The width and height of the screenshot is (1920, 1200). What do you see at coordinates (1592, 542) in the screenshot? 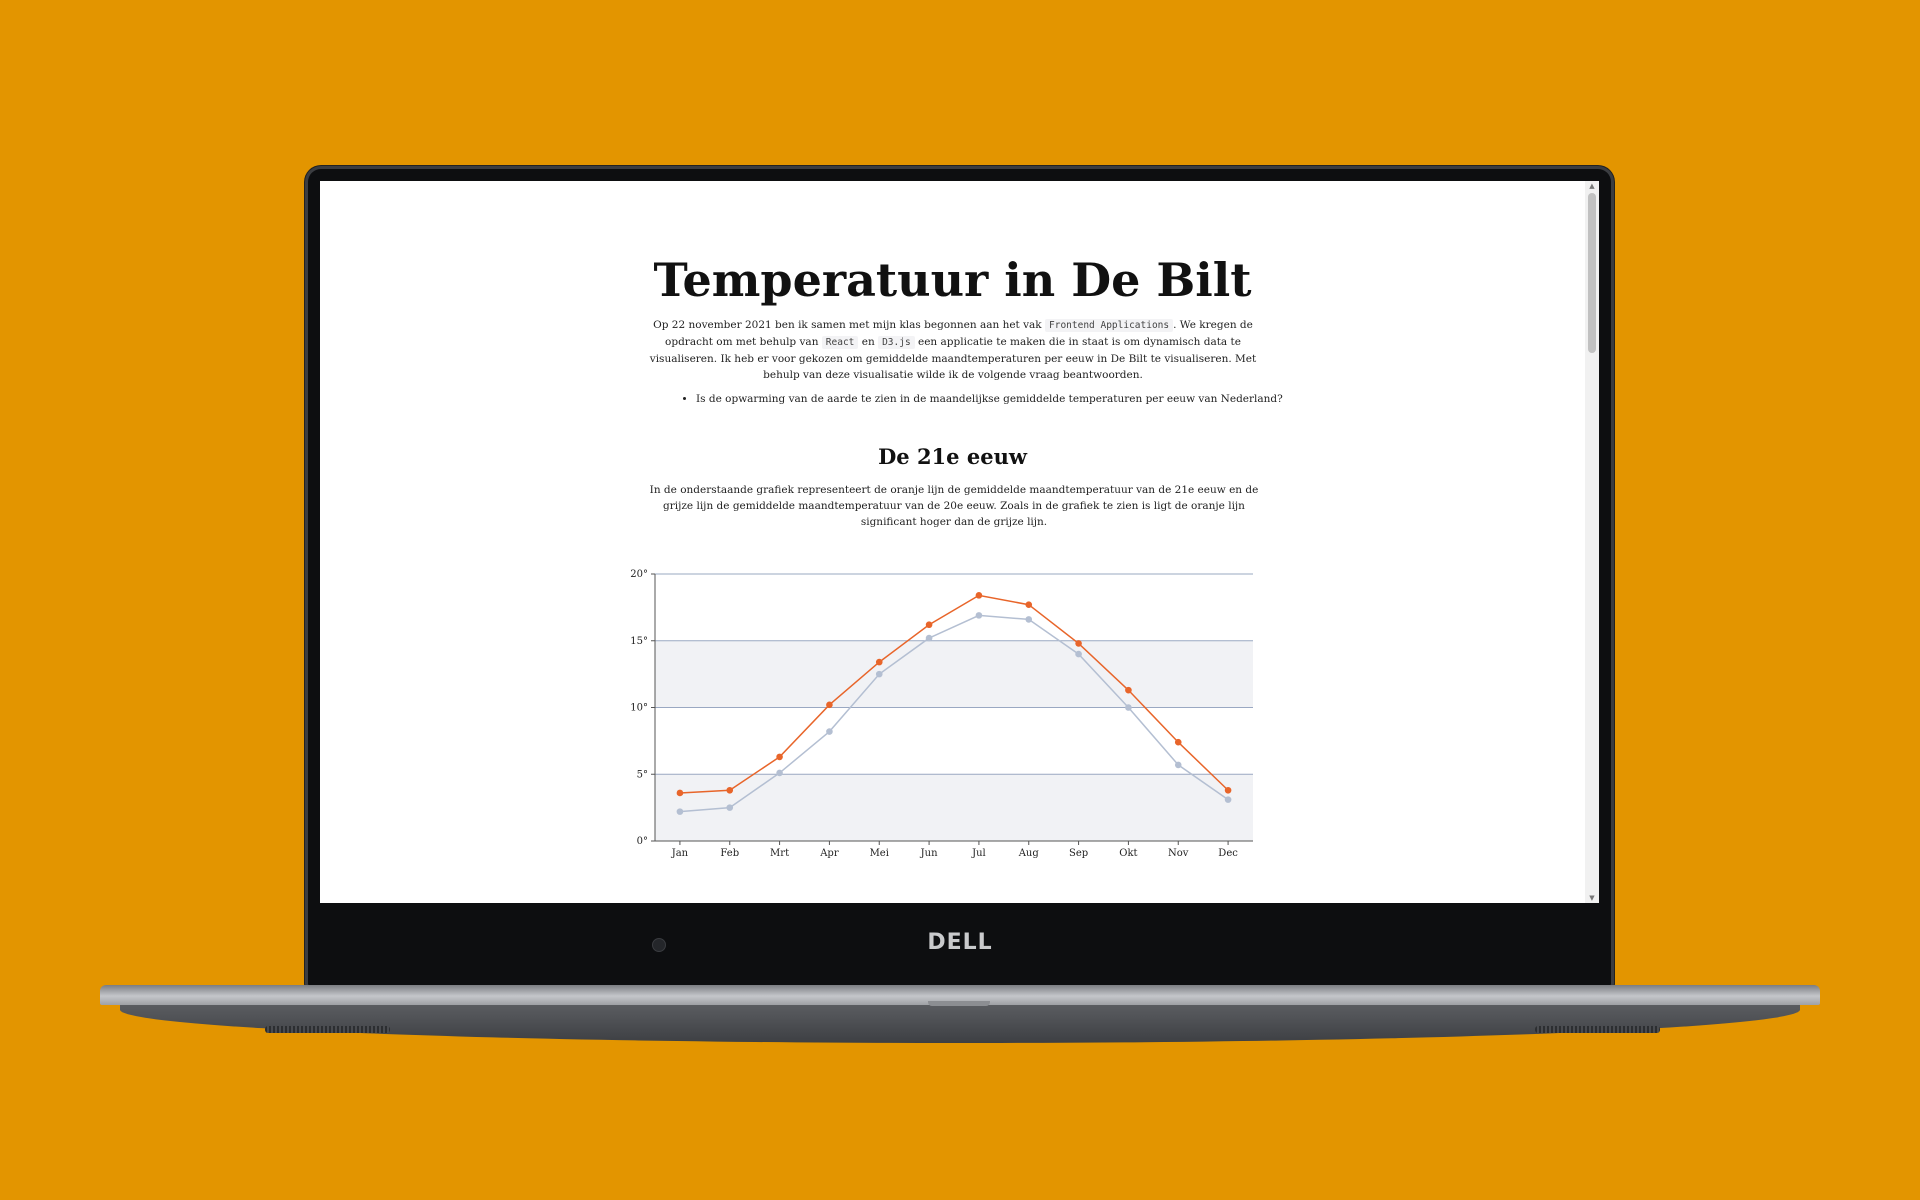
I see `vertical-scrollbar: ▲ ▼` at bounding box center [1592, 542].